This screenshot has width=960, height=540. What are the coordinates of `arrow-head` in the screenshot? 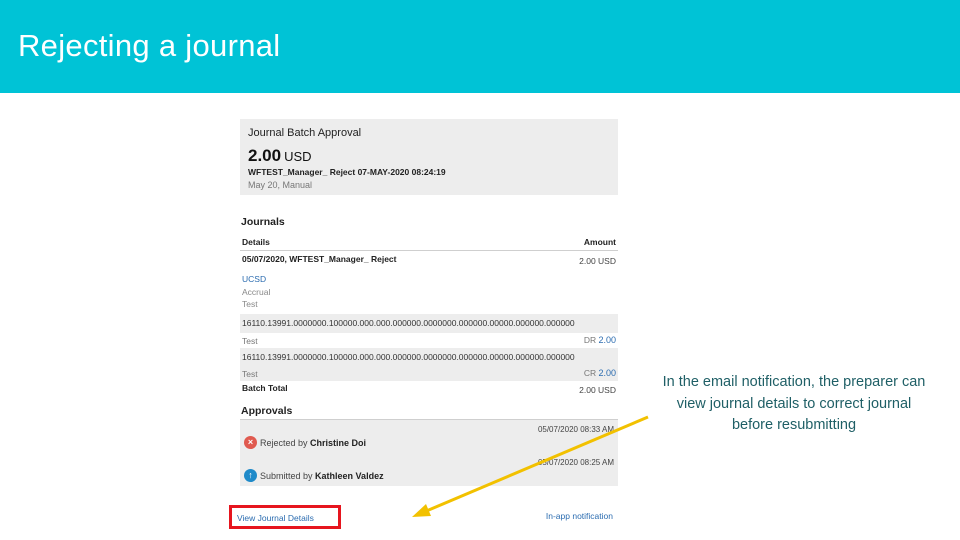 It's located at (421, 510).